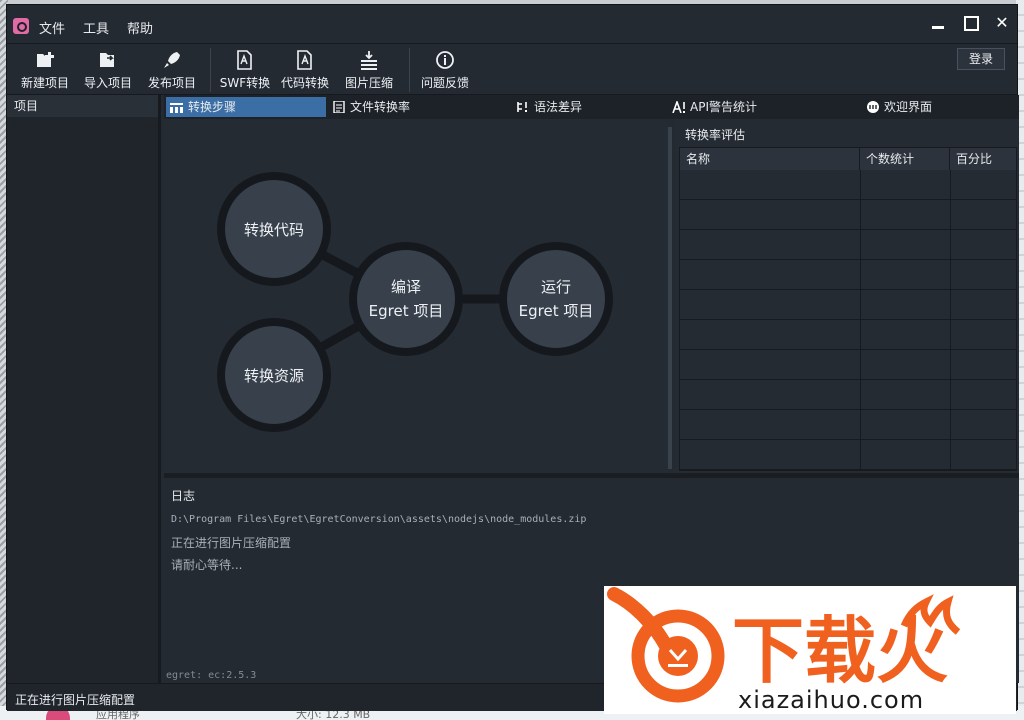 The width and height of the screenshot is (1024, 720). What do you see at coordinates (107, 60) in the screenshot?
I see `import-folder-icon` at bounding box center [107, 60].